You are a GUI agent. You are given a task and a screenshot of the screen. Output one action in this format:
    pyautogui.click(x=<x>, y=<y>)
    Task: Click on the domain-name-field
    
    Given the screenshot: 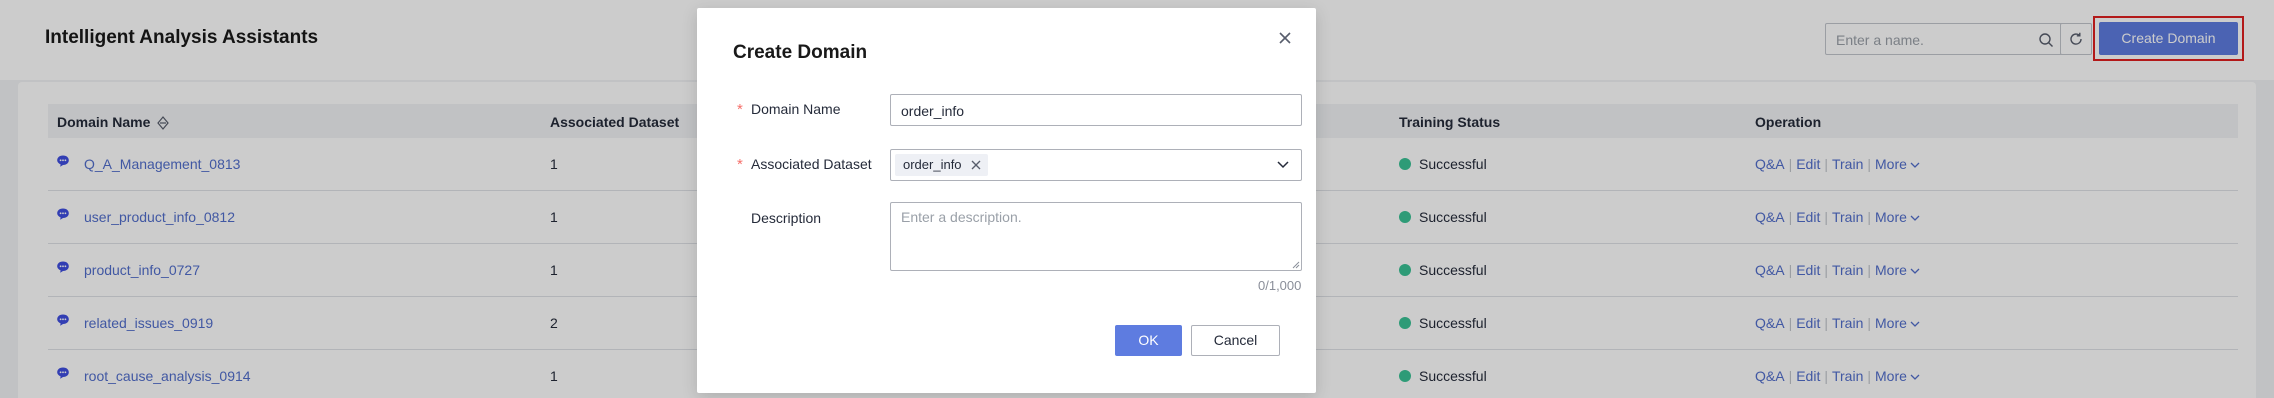 What is the action you would take?
    pyautogui.click(x=1096, y=110)
    